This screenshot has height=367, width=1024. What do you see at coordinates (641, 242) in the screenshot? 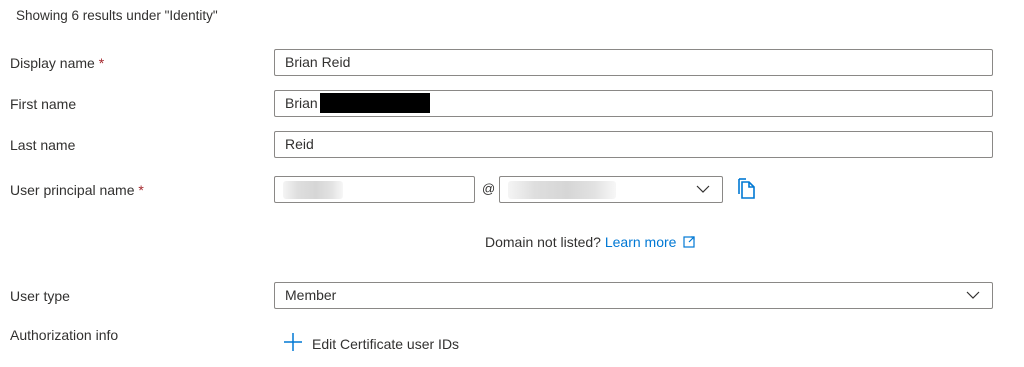
I see `learn-more-link: Learn more` at bounding box center [641, 242].